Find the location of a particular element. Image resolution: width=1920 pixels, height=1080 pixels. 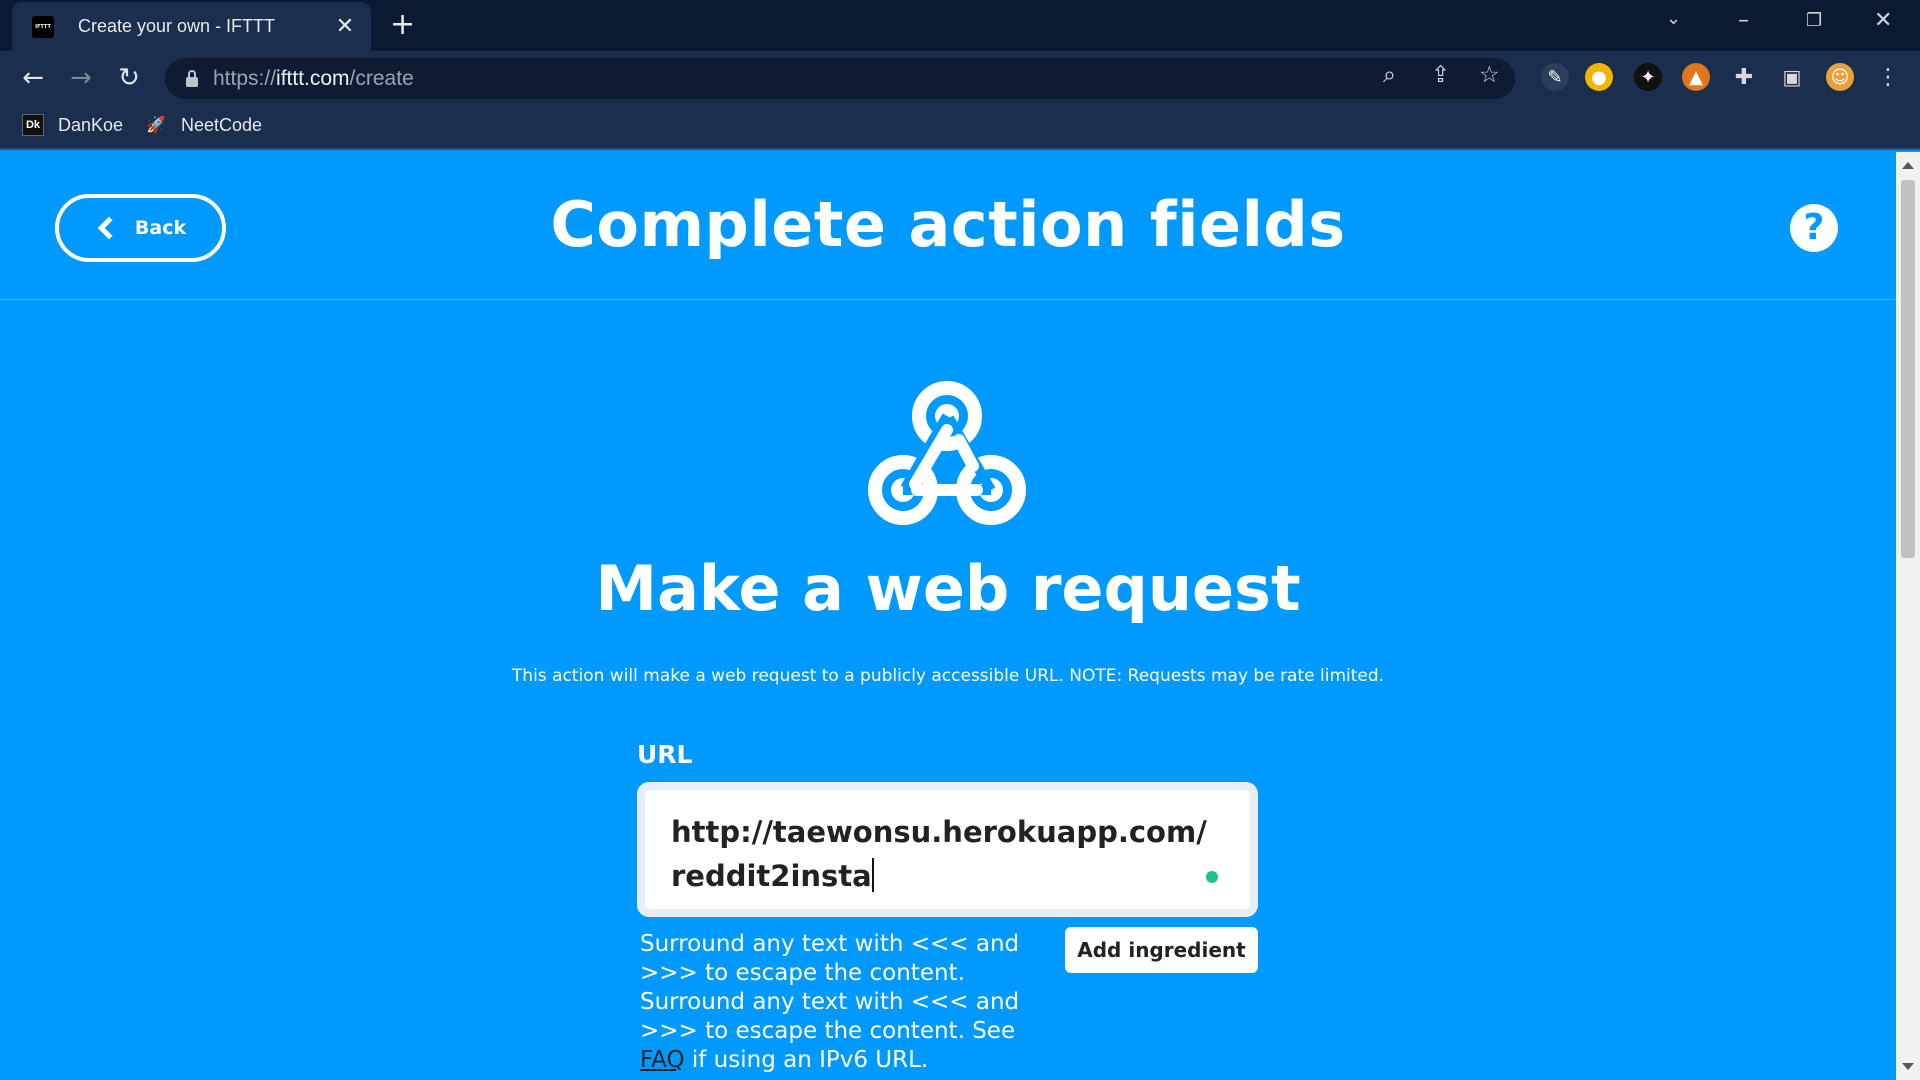

bookmark-neetcode: 🚀 NeetCode is located at coordinates (203, 125).